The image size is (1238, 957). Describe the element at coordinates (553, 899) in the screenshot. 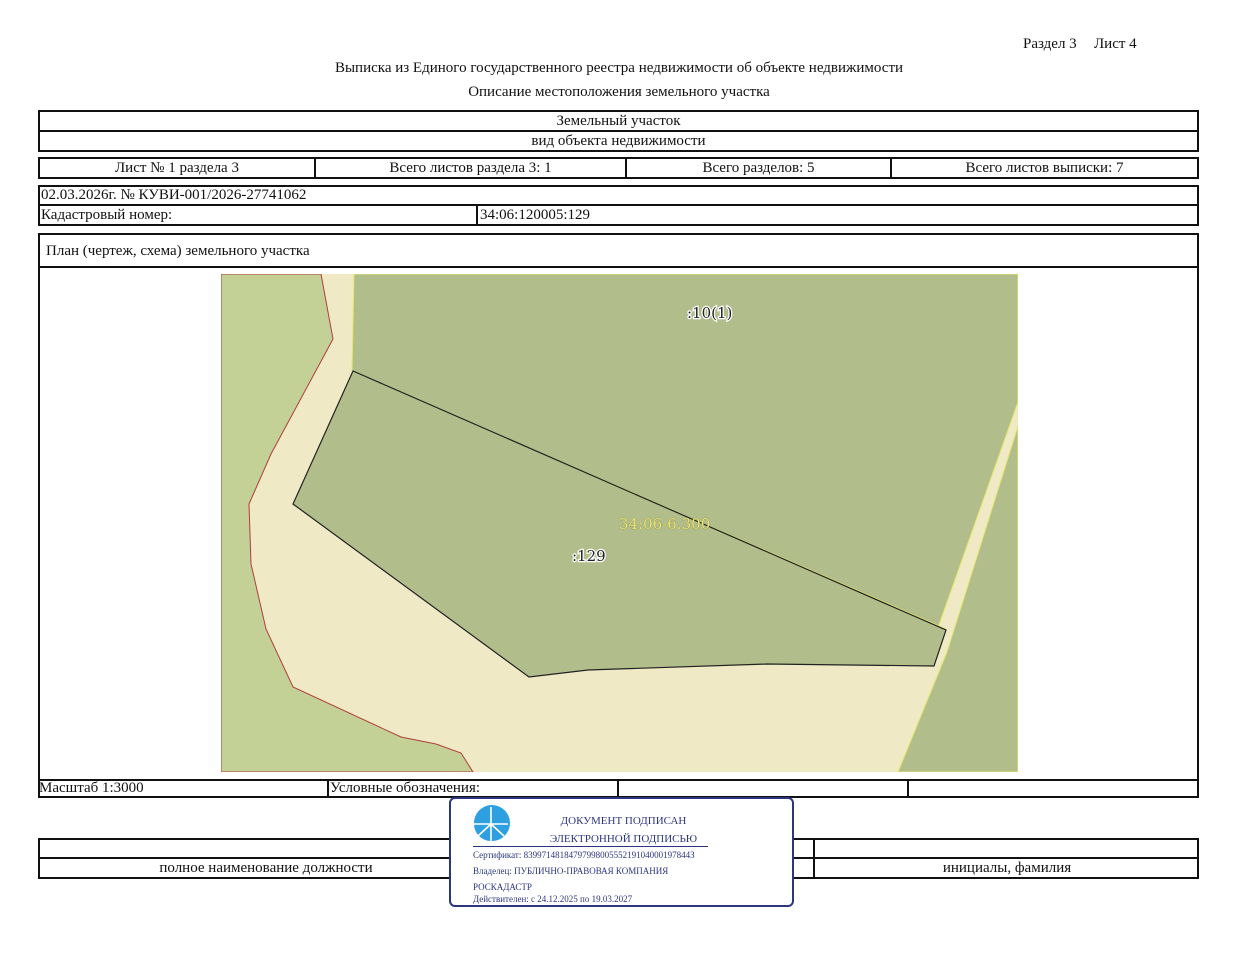

I see `stamp-validity: Действителен: с 24.12.2025 по 19.03.2027` at that location.